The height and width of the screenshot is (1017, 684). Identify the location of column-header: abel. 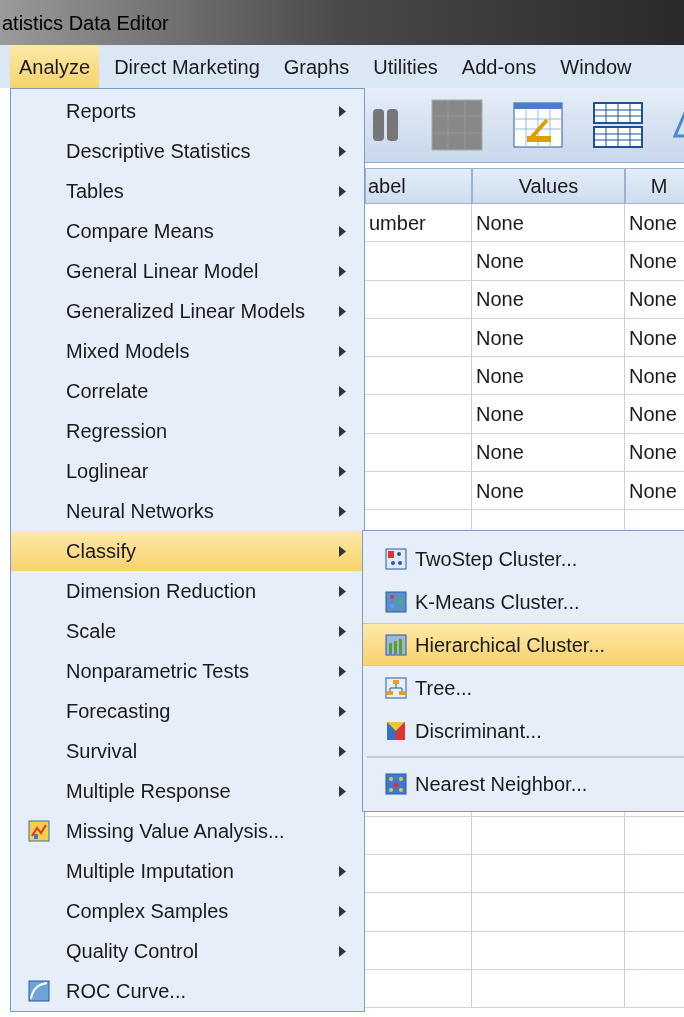
(418, 186).